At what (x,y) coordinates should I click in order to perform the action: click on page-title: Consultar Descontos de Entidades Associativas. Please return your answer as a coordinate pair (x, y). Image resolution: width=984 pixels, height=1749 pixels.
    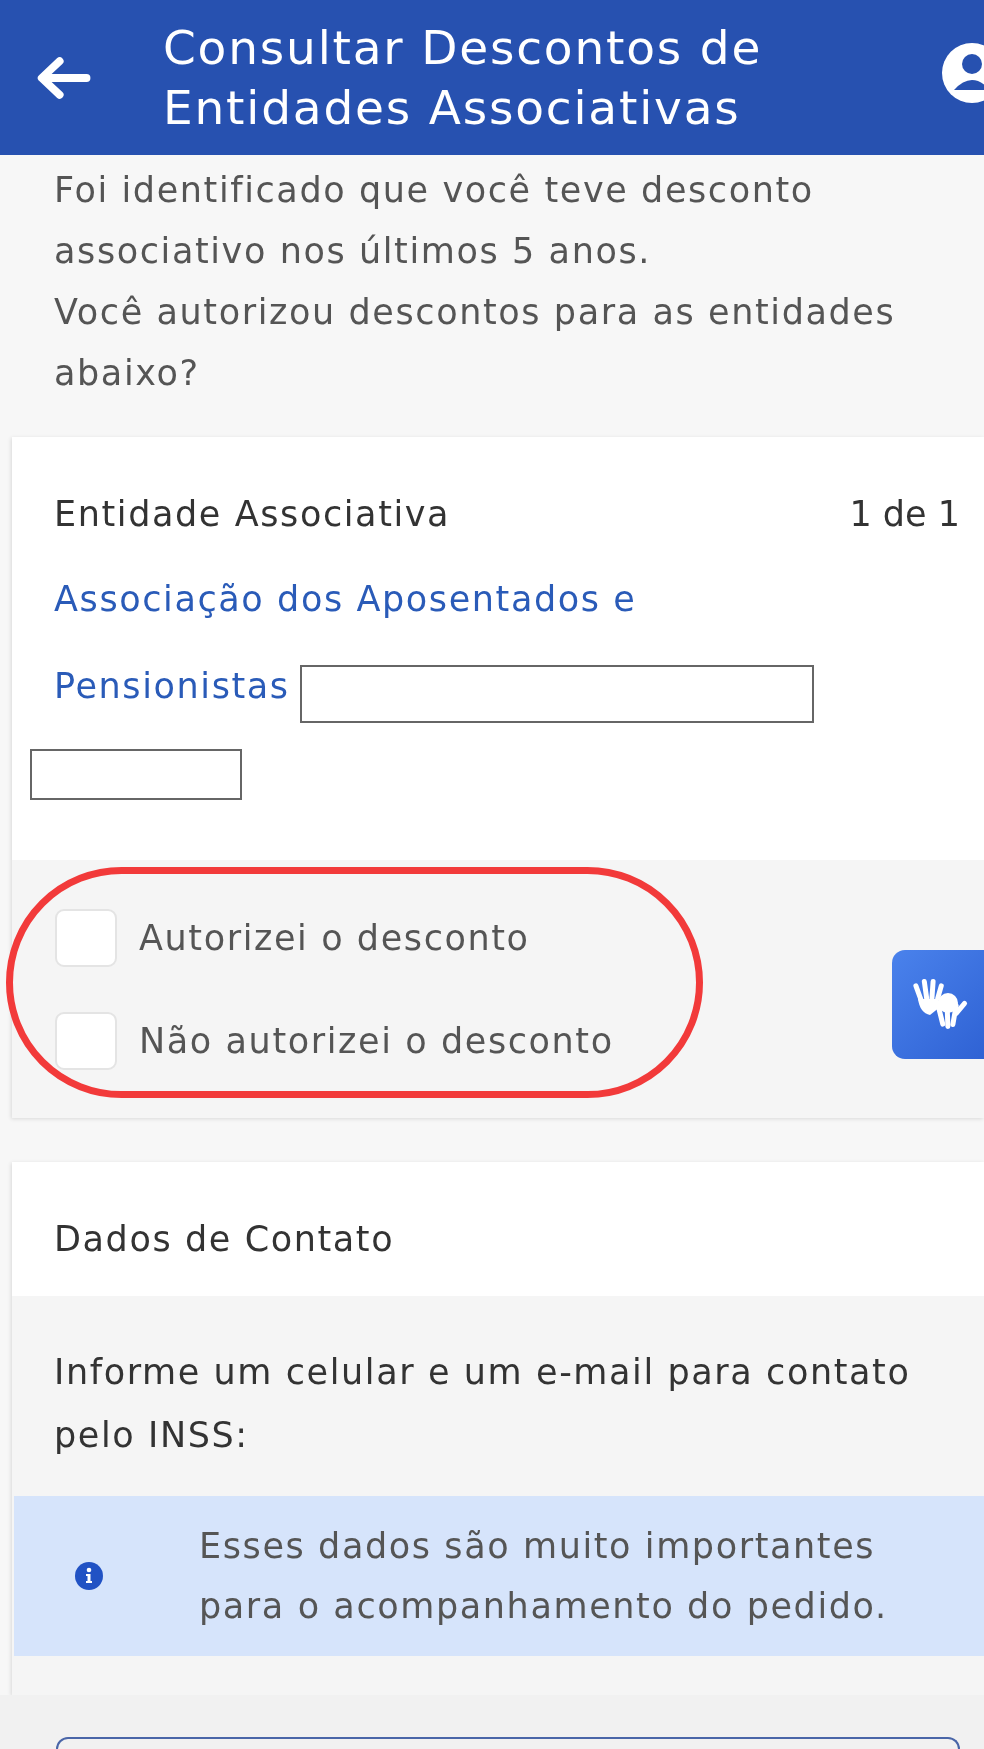
    Looking at the image, I should click on (463, 77).